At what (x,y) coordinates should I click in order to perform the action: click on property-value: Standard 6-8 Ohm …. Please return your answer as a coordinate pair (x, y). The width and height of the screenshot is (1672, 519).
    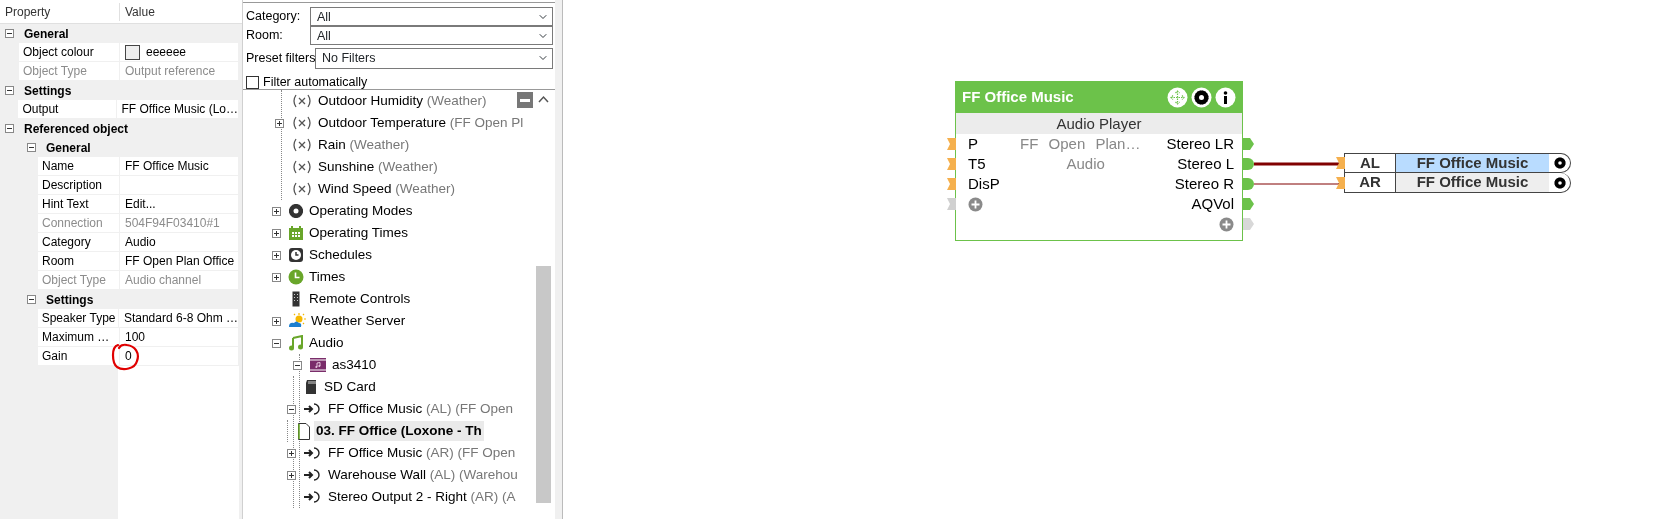
    Looking at the image, I should click on (177, 318).